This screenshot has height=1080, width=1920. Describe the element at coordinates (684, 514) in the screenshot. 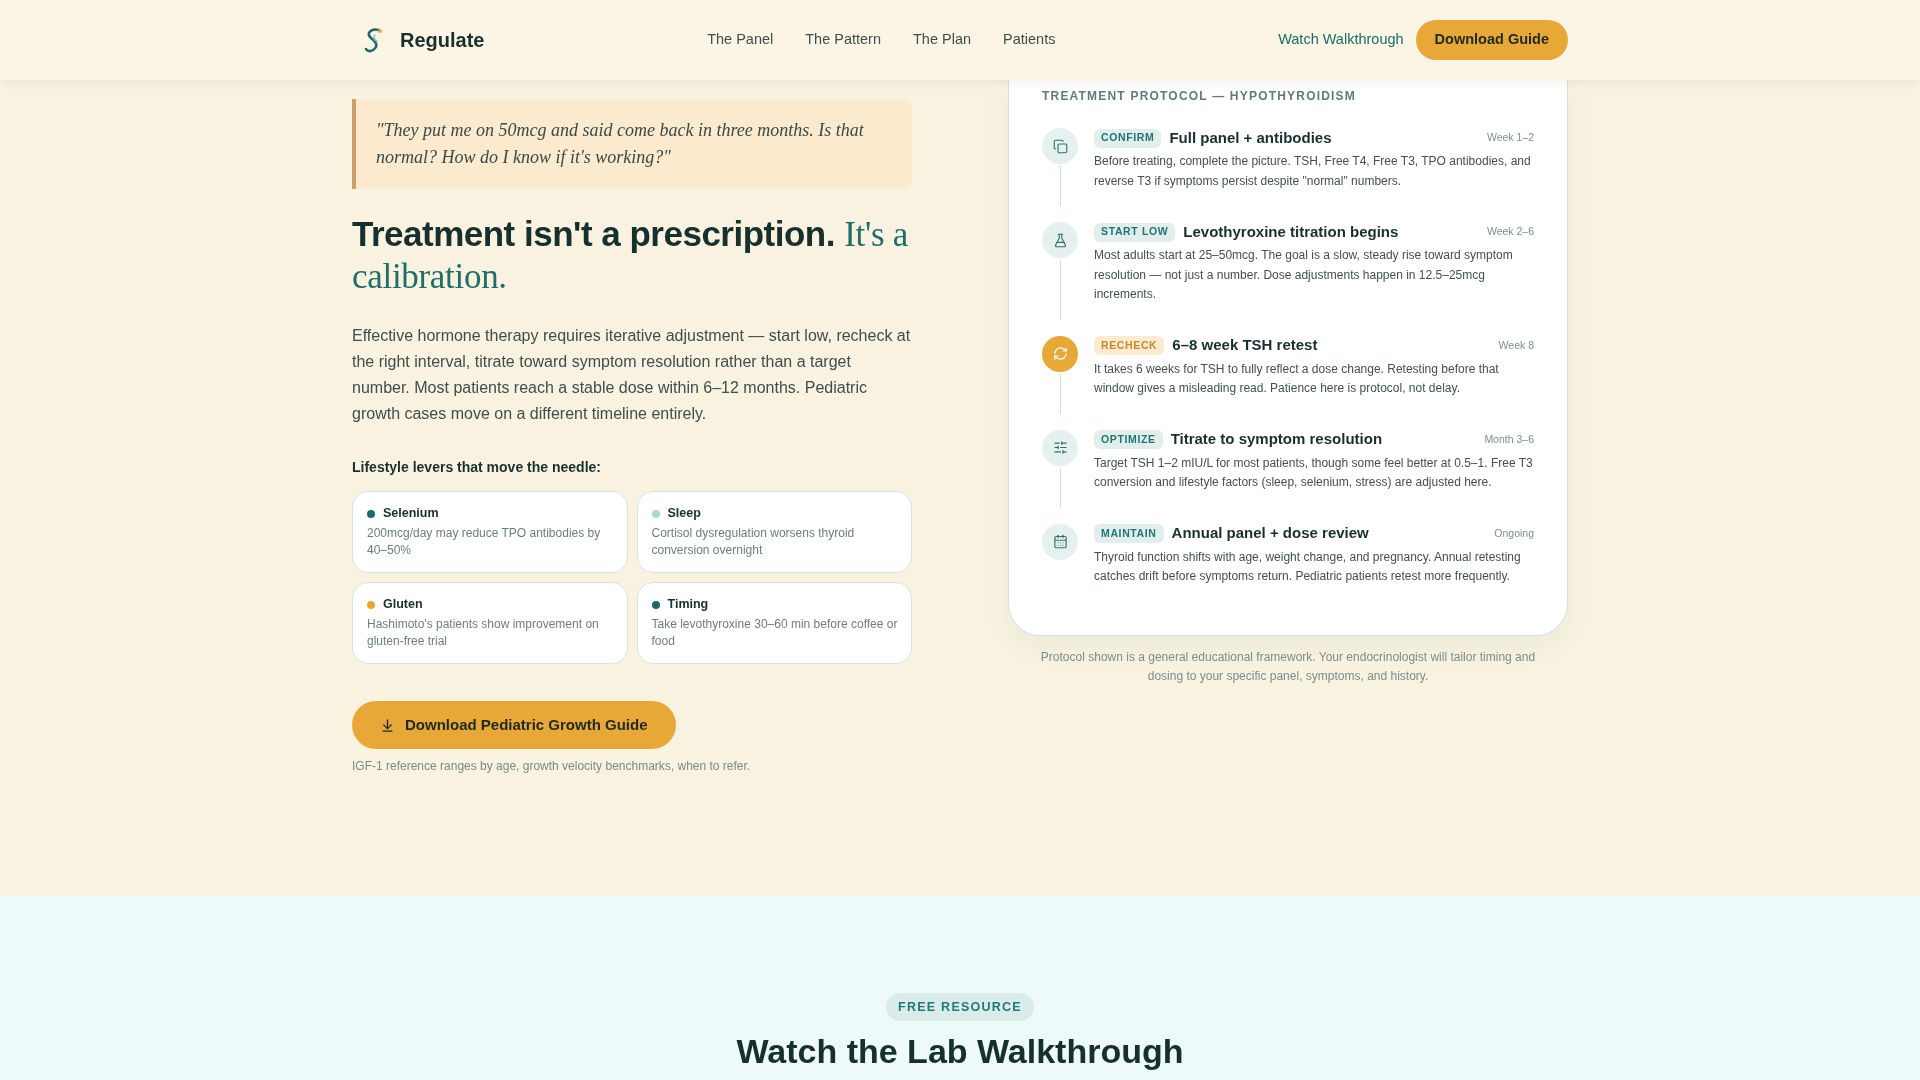

I see `lever-name: Sleep` at that location.